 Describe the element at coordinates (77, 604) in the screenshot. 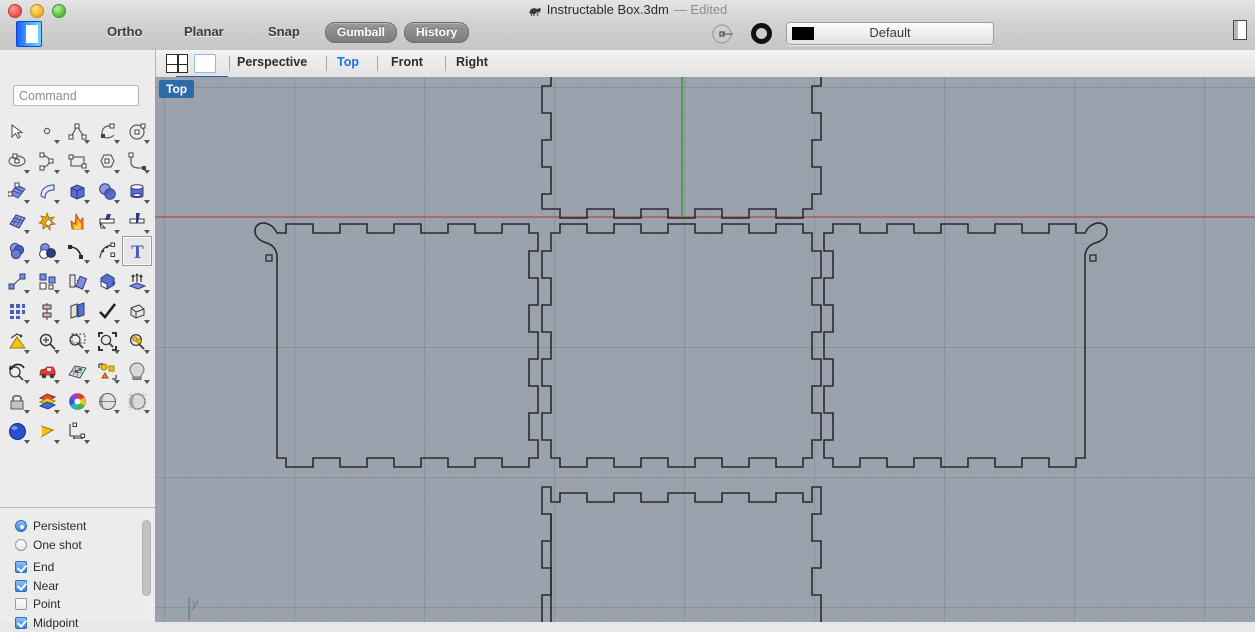

I see `osnap-point: Point` at that location.